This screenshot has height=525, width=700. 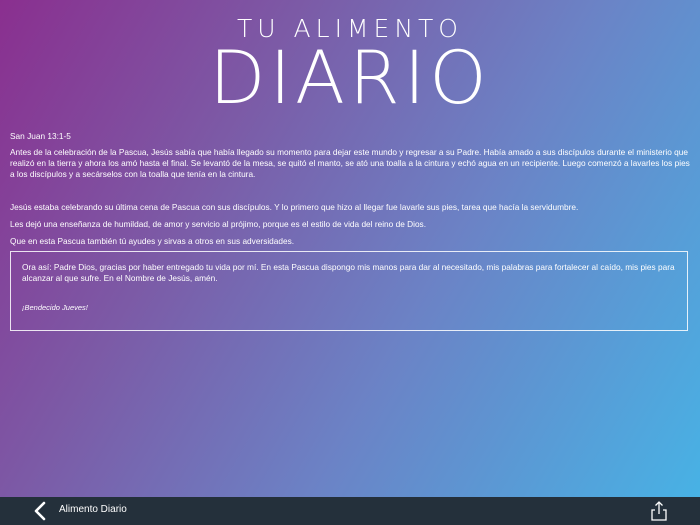 I want to click on bottom-toolbar: Alimento Diario, so click(x=350, y=511).